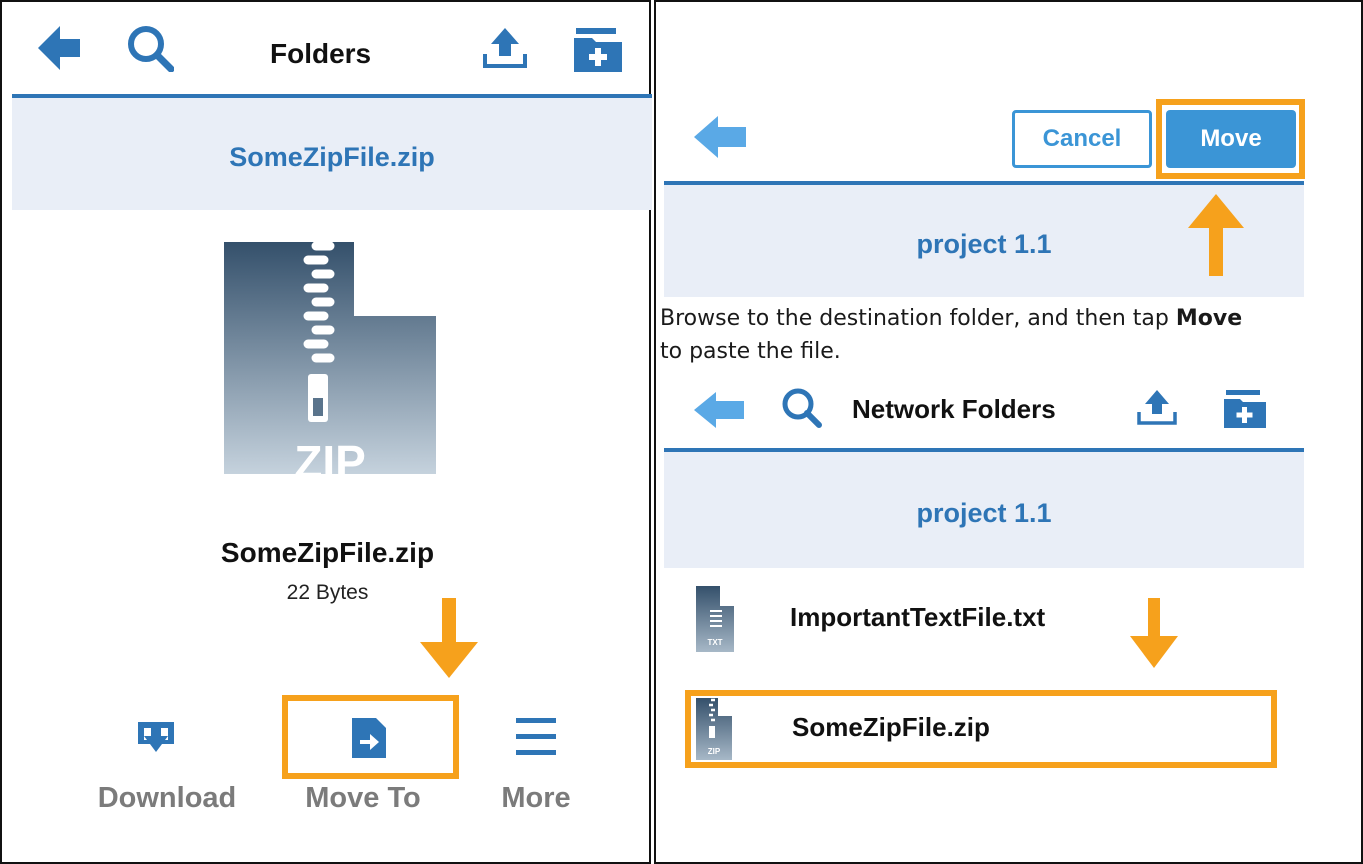 The width and height of the screenshot is (1363, 864). I want to click on text-file-icon: TXT, so click(715, 619).